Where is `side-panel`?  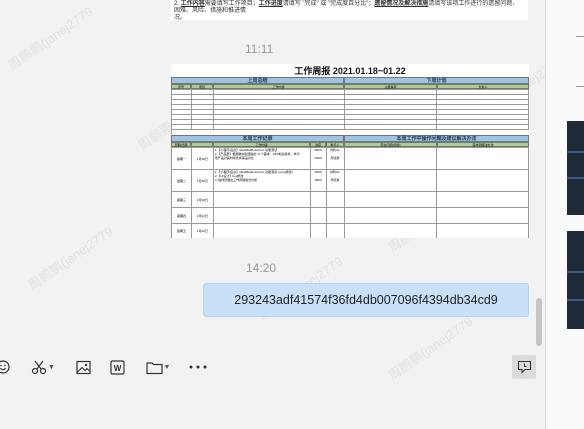 side-panel is located at coordinates (564, 214).